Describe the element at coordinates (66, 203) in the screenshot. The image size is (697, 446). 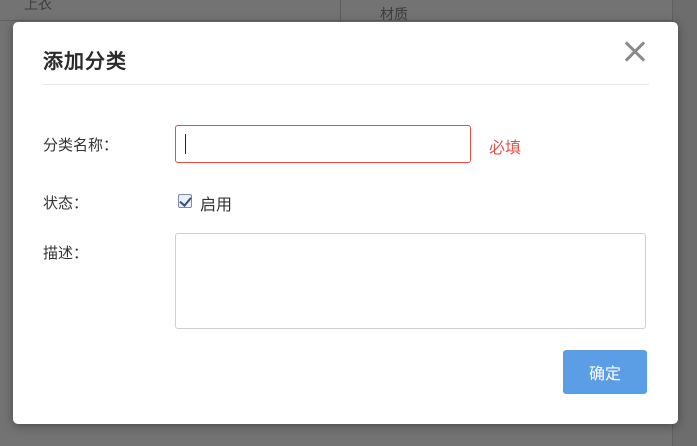
I see `status-label: 状态：` at that location.